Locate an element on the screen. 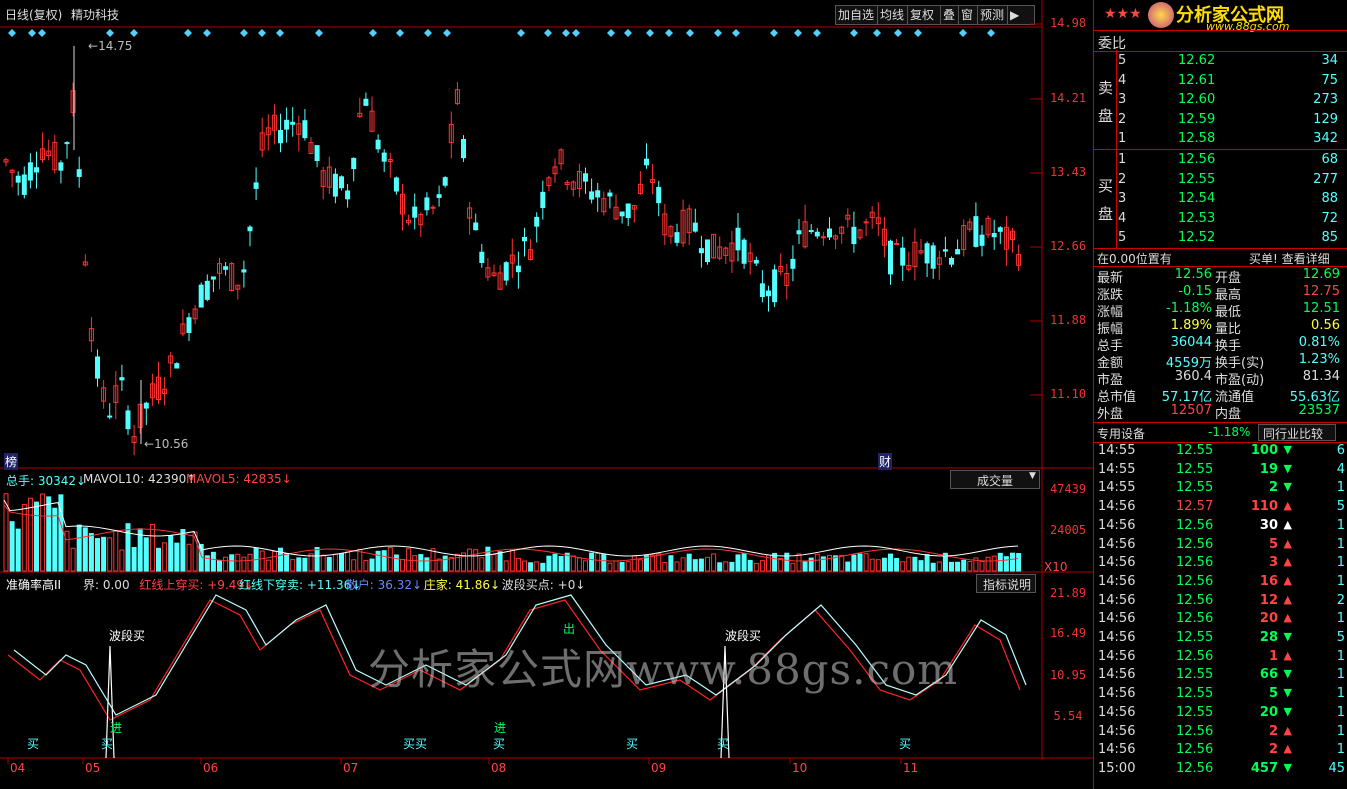 The height and width of the screenshot is (789, 1347). order-book-row: 1 12.58 342 is located at coordinates (1220, 139).